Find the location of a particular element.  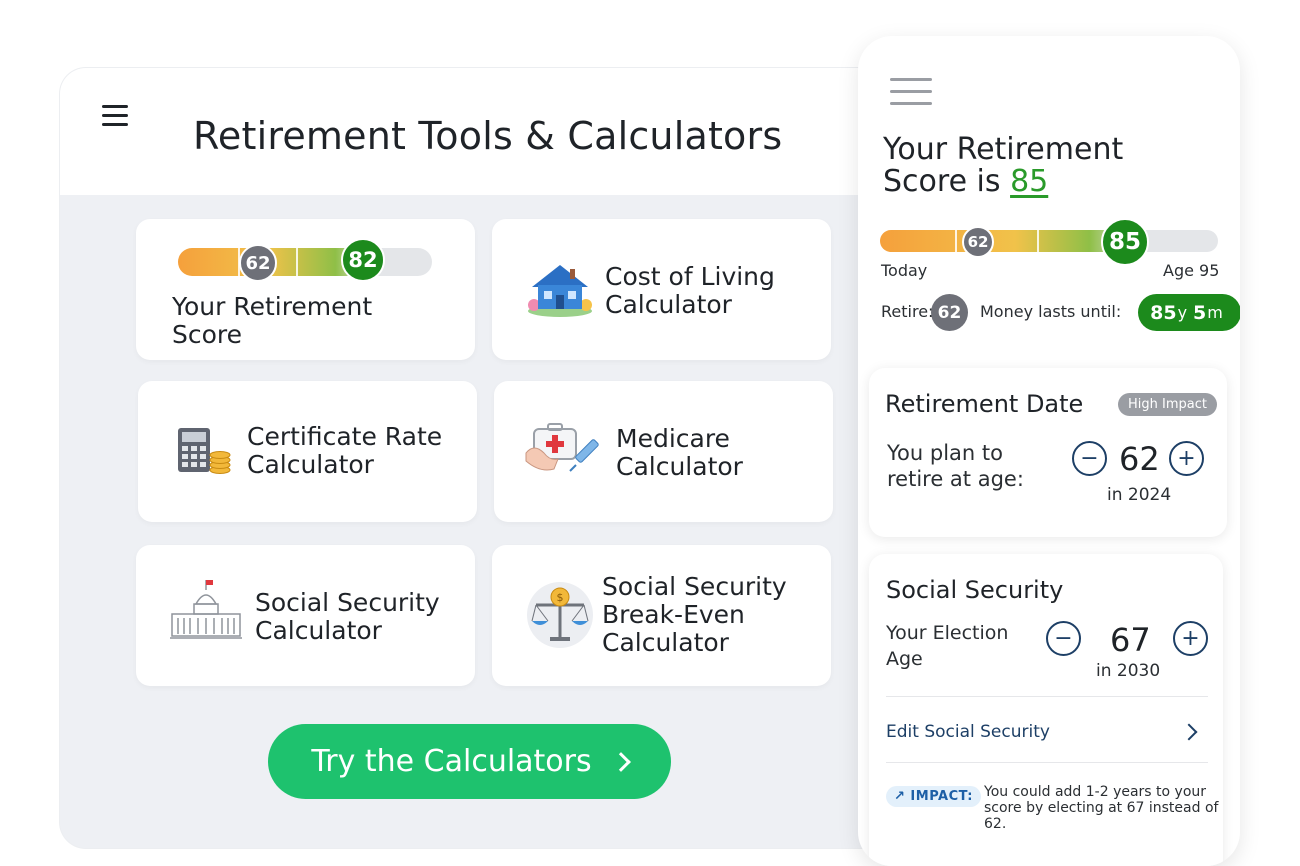

retire-age-value: 62 is located at coordinates (1139, 459).